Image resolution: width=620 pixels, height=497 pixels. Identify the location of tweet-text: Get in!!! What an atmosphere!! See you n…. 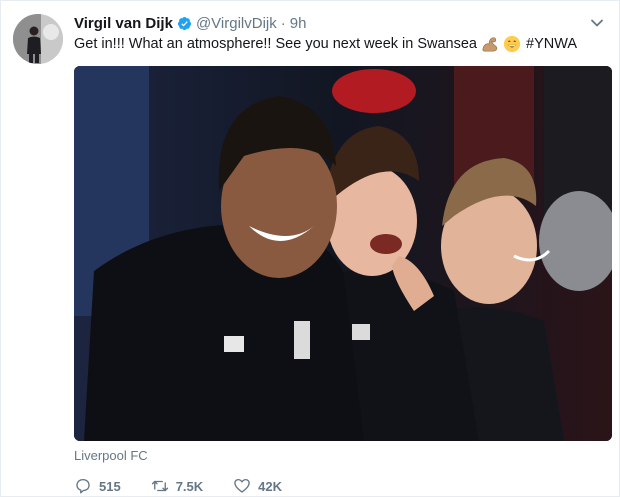
(325, 44).